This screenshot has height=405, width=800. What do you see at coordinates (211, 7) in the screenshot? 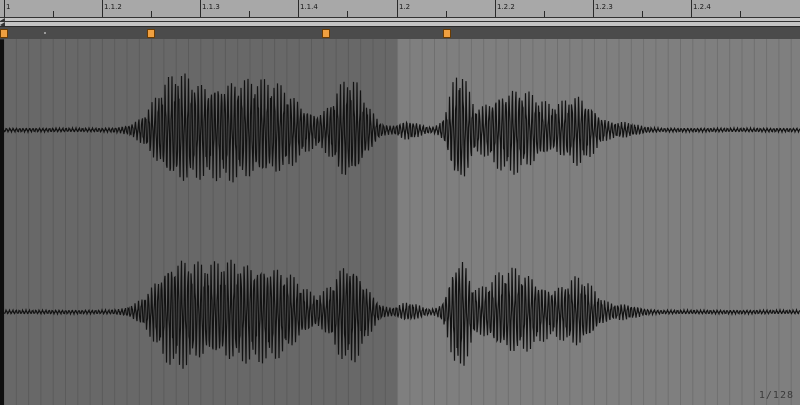
I see `ruler-label: 1.1.3` at bounding box center [211, 7].